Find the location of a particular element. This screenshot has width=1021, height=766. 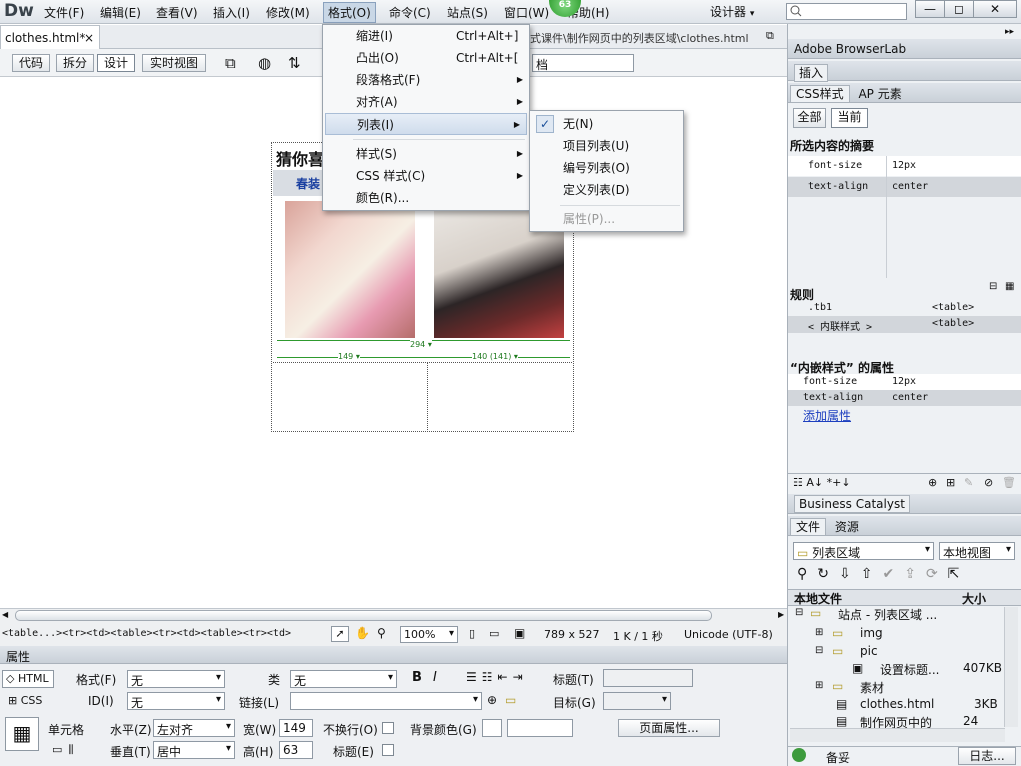

checkin-icon: ⇪ is located at coordinates (915, 574).